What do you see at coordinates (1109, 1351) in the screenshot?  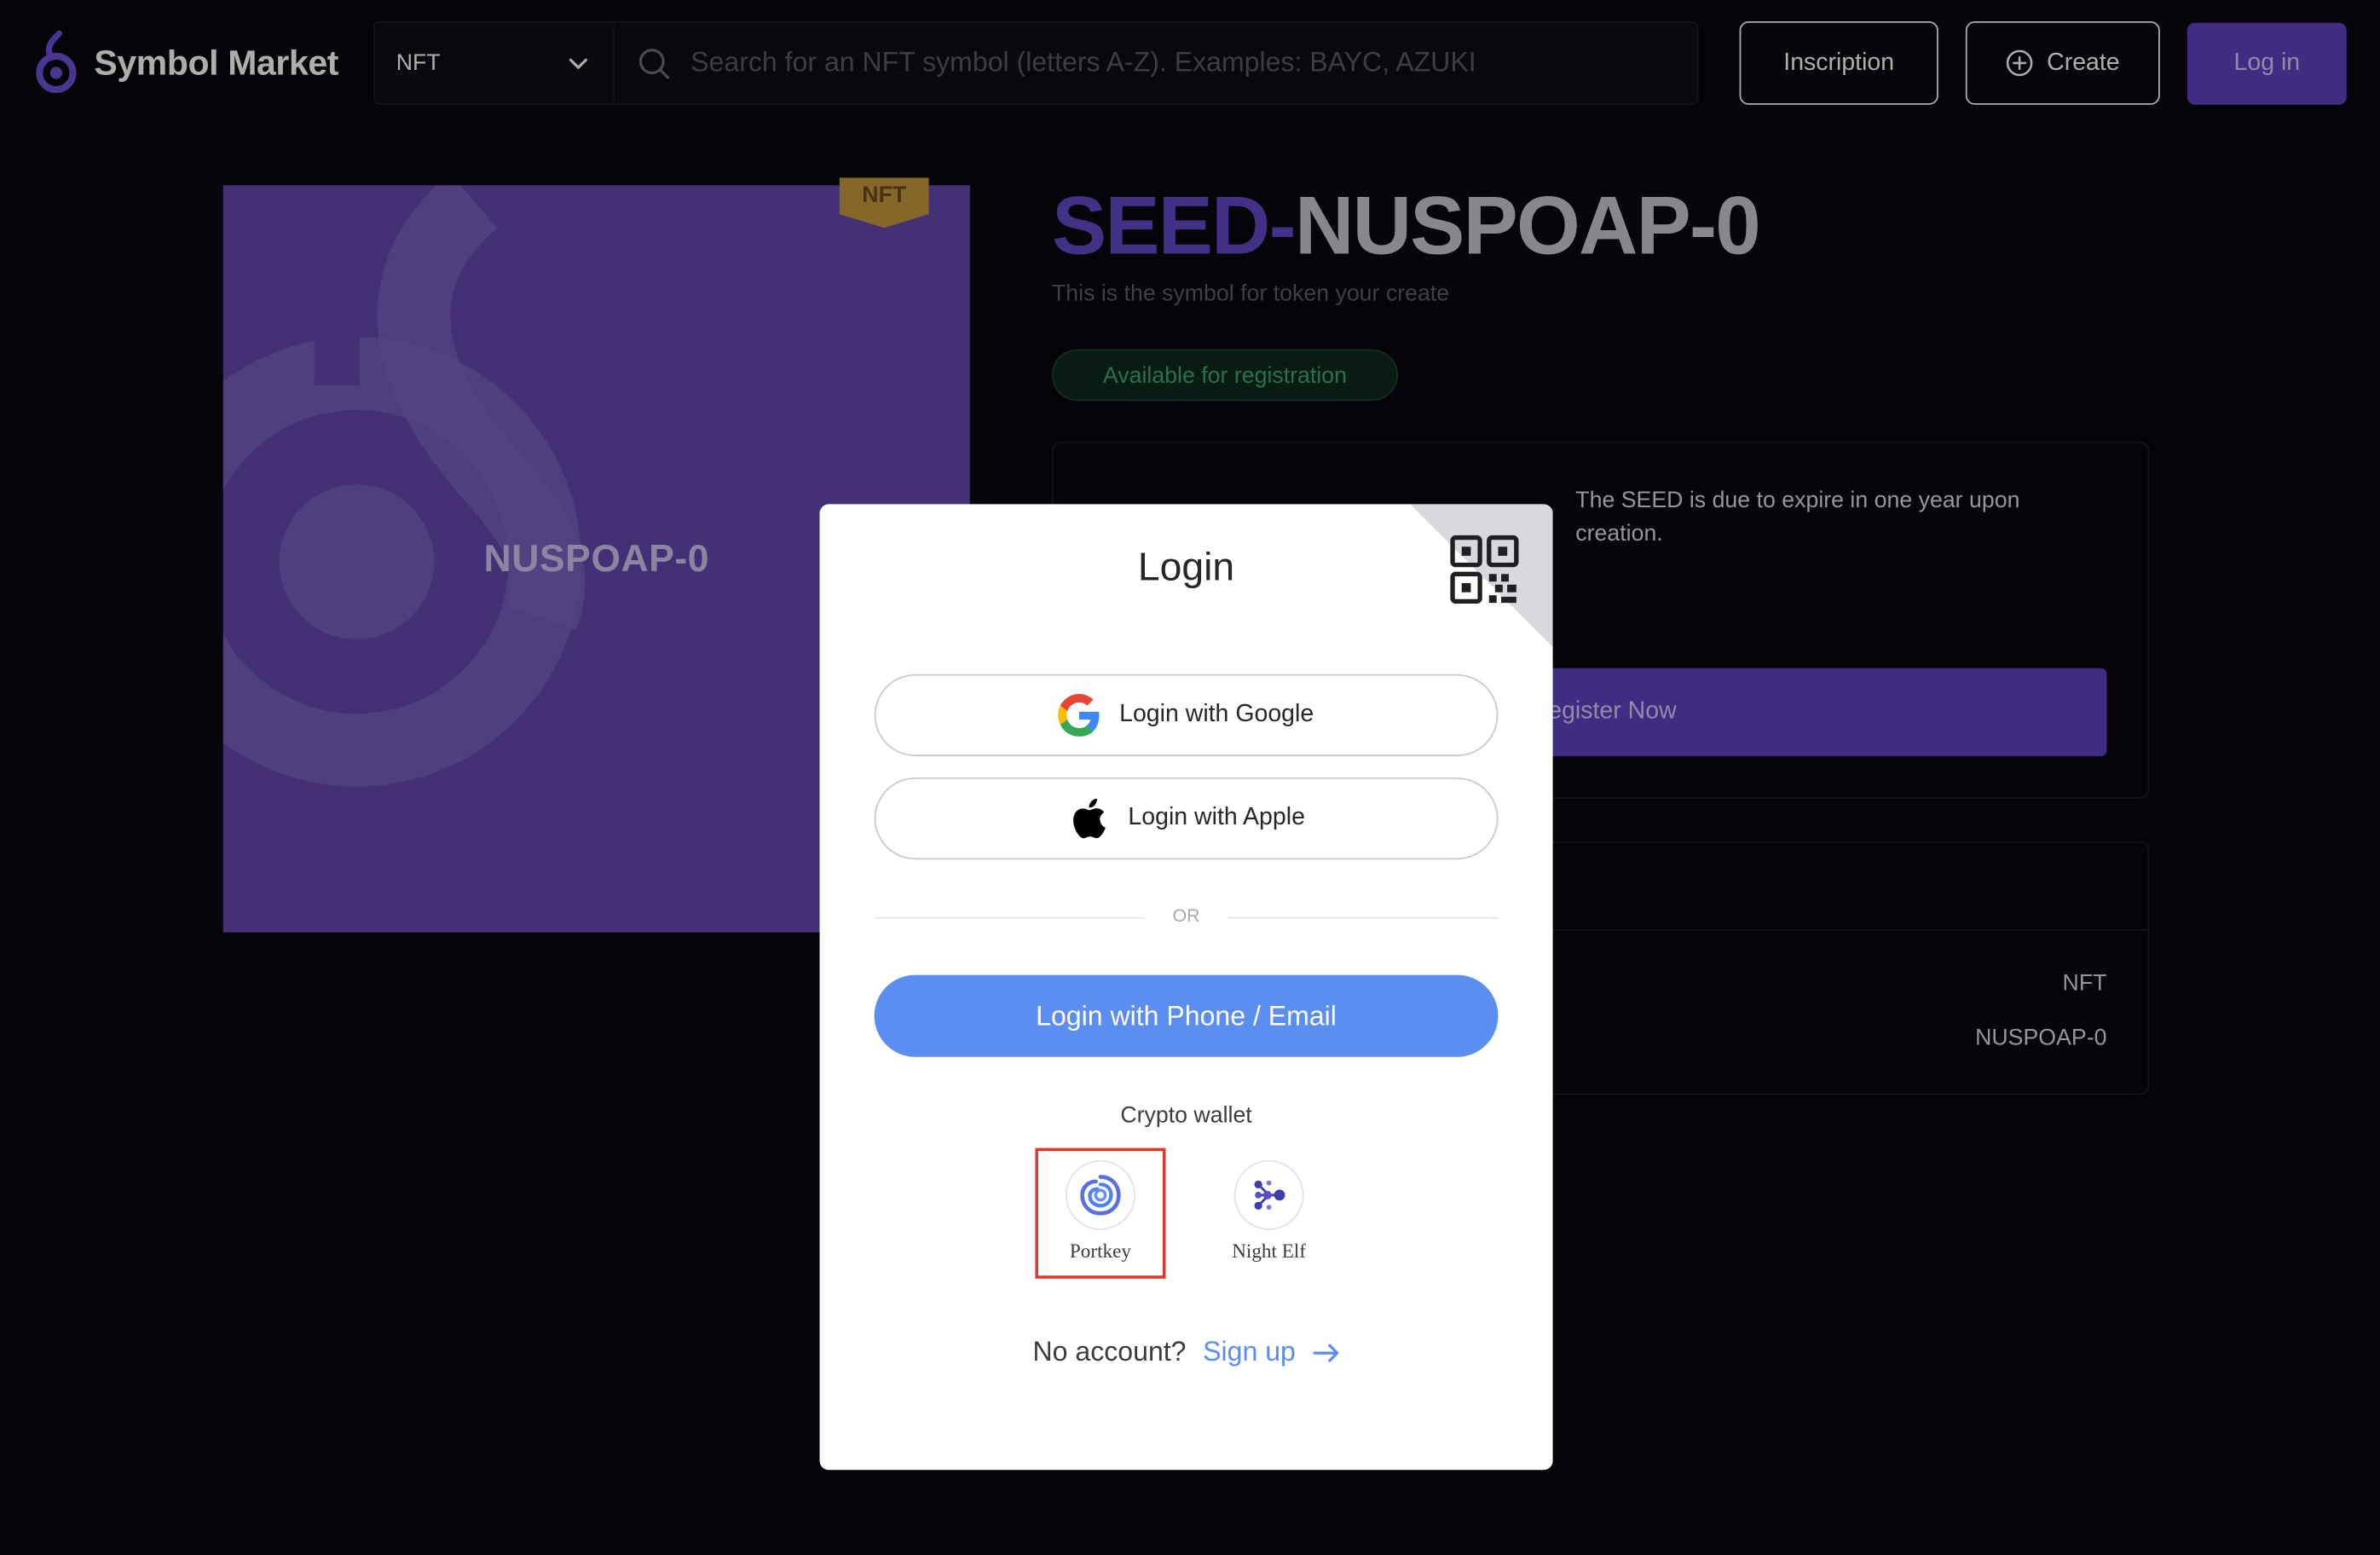 I see `no-account-text: No account?` at bounding box center [1109, 1351].